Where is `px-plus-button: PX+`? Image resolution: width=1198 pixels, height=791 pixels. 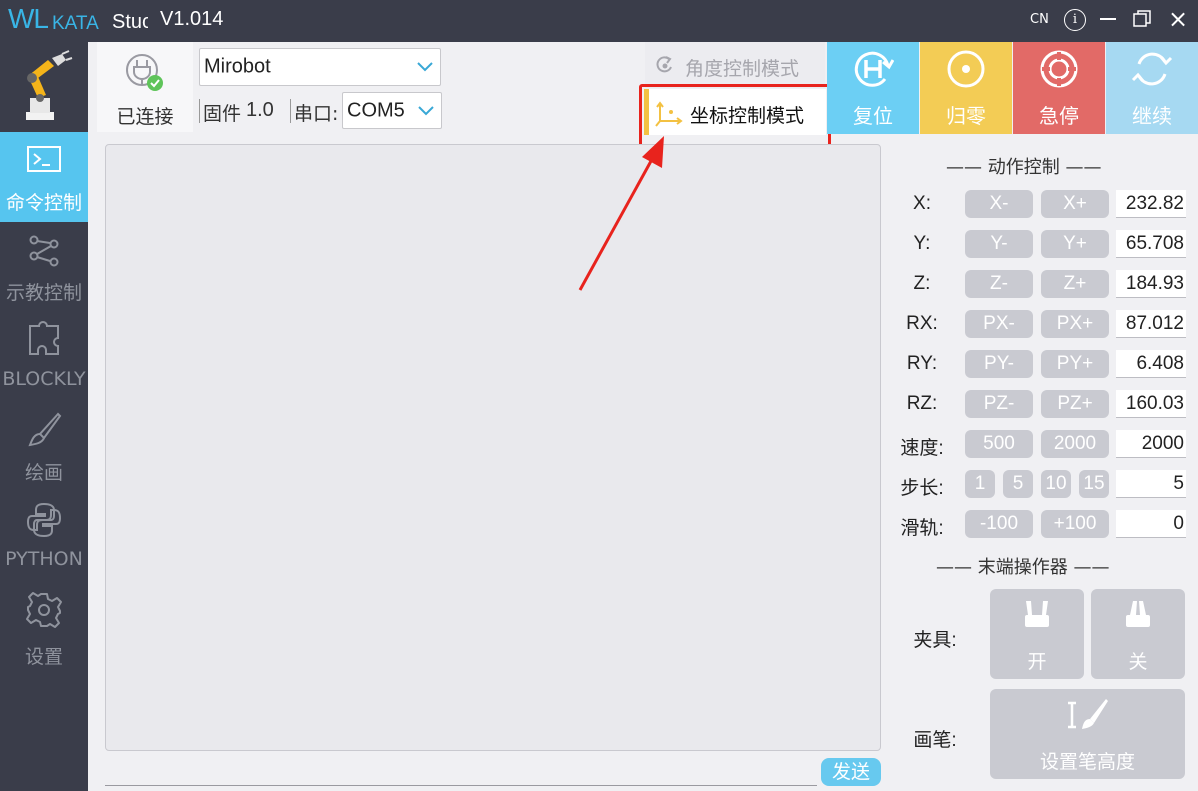
px-plus-button: PX+ is located at coordinates (1075, 324).